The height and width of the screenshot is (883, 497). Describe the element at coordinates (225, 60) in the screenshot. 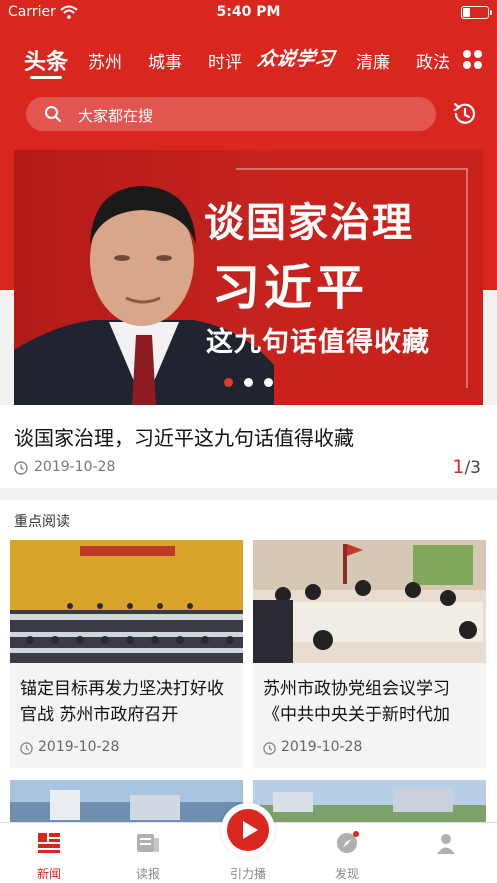

I see `tab-commentary: 时评` at that location.